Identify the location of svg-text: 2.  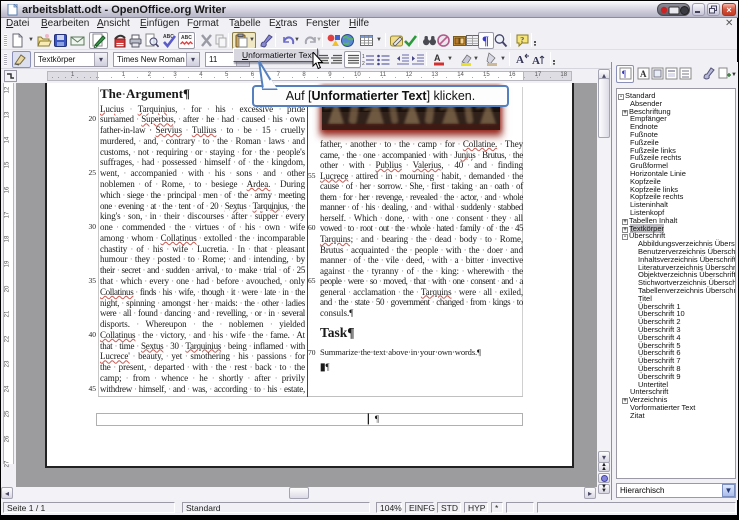
(363, 64).